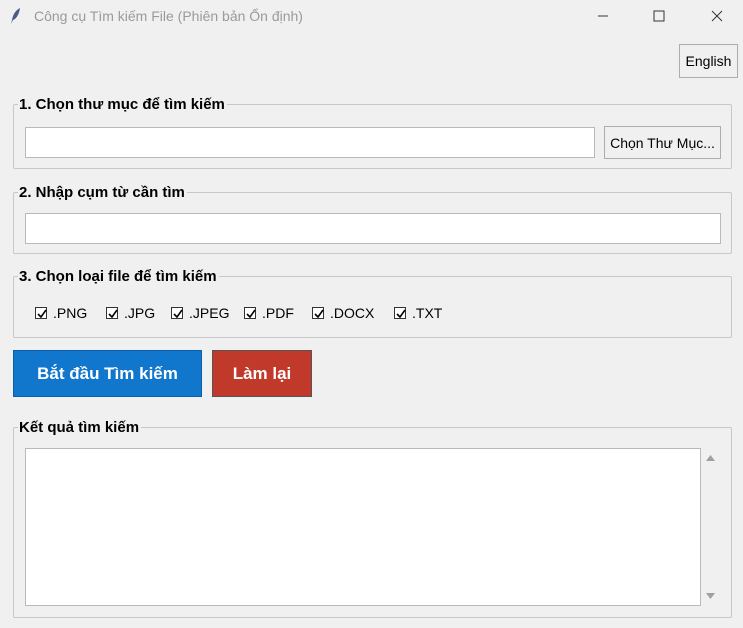 This screenshot has height=628, width=743. What do you see at coordinates (122, 105) in the screenshot?
I see `folder-legend: 1. Chọn thư mục để tìm kiếm` at bounding box center [122, 105].